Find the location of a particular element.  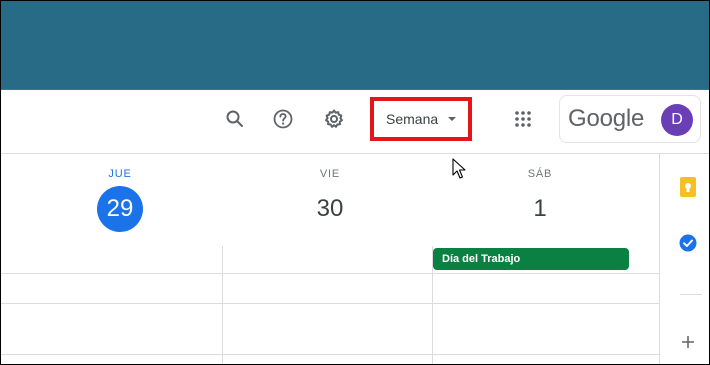

search-button is located at coordinates (235, 119).